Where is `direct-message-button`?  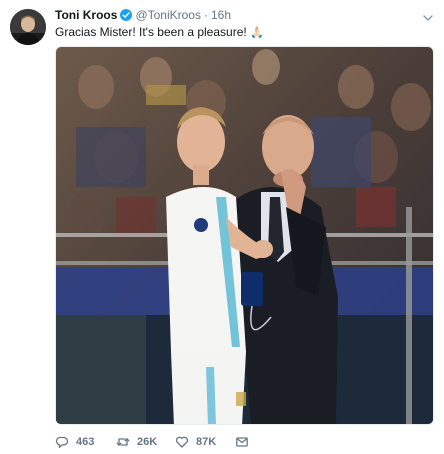 direct-message-button is located at coordinates (242, 442).